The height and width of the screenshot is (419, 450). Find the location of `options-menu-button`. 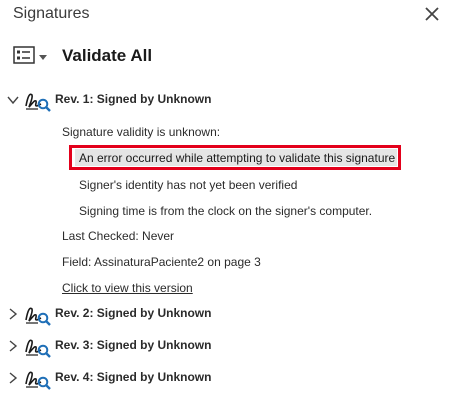

options-menu-button is located at coordinates (31, 57).